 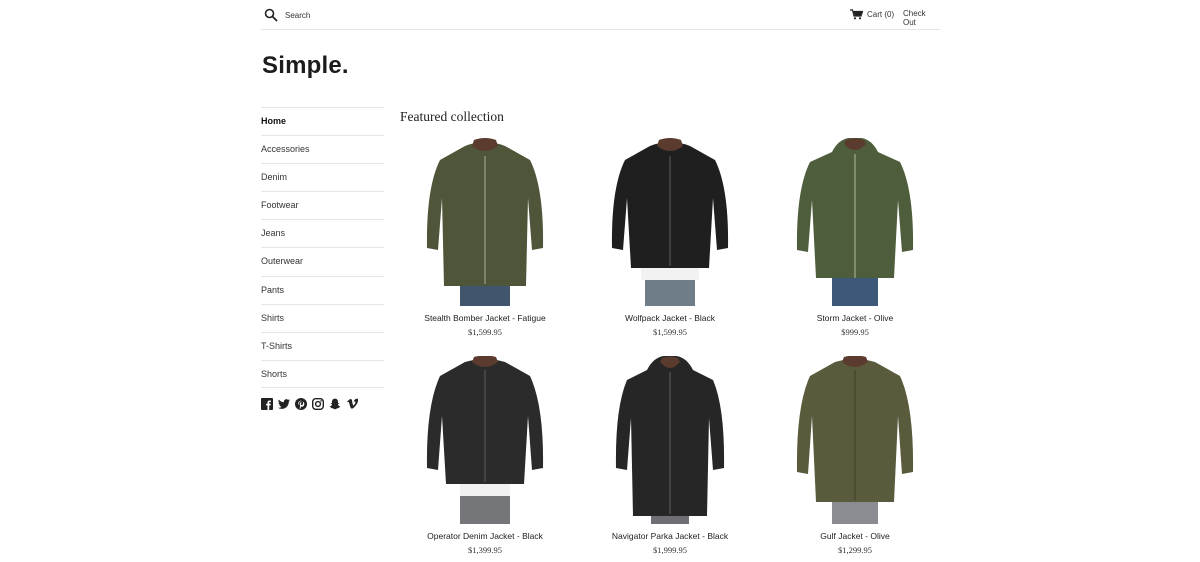 What do you see at coordinates (322, 345) in the screenshot?
I see `sidebar-item-t-shirts: T-Shirts` at bounding box center [322, 345].